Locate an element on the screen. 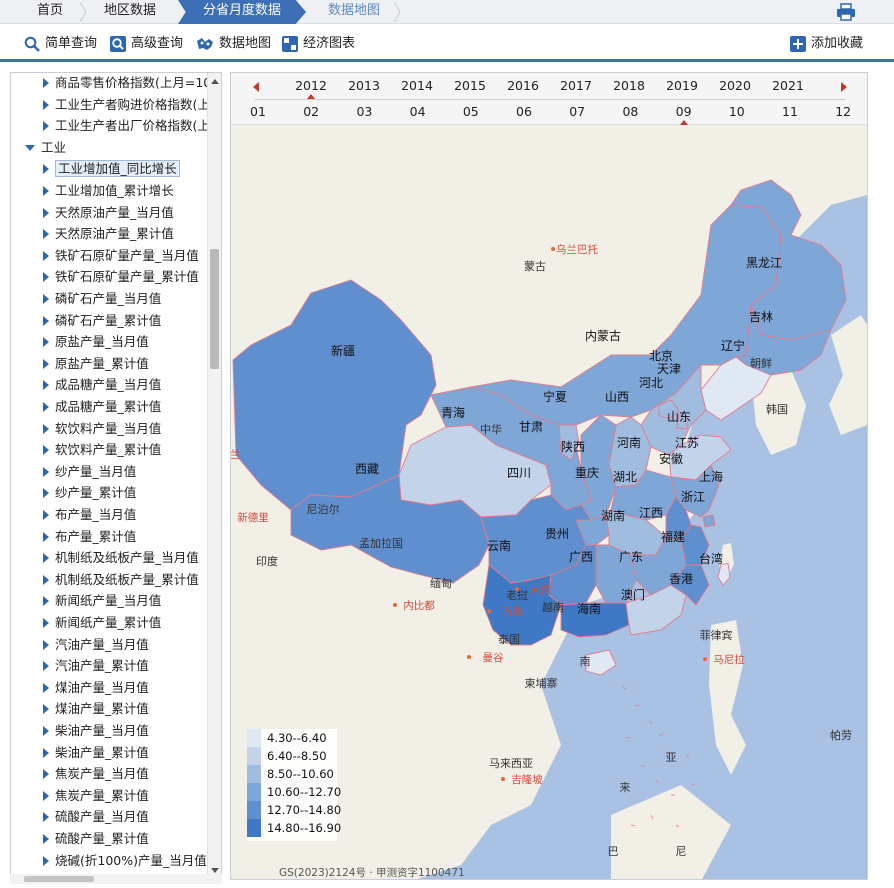  tree-vertical-scrollbar is located at coordinates (214, 476).